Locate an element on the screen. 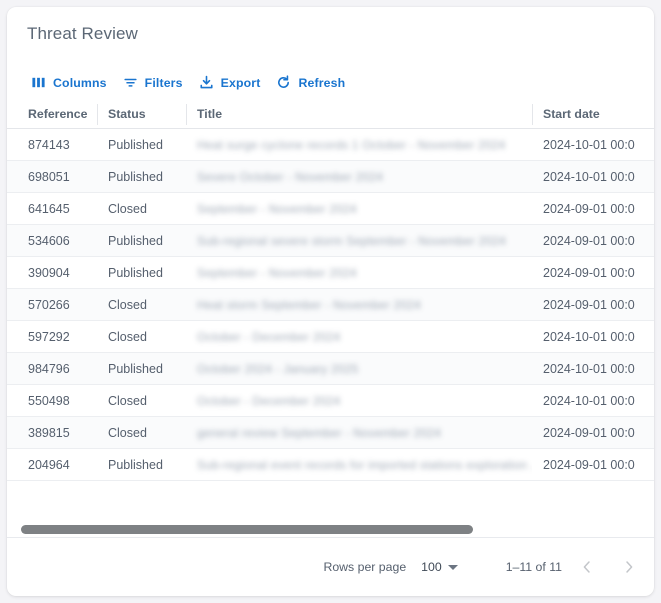  grid-toolbar: Columns Filters Export Refresh is located at coordinates (188, 82).